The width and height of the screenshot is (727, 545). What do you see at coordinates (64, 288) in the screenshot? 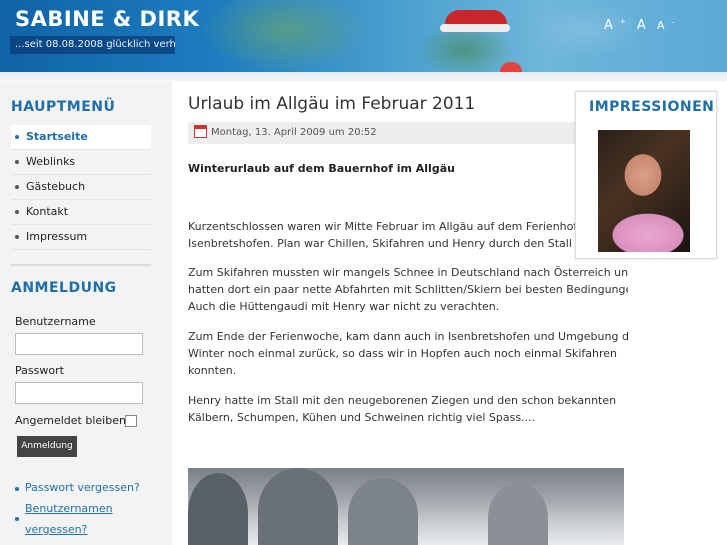
I see `login-title: ANMELDUNG` at bounding box center [64, 288].